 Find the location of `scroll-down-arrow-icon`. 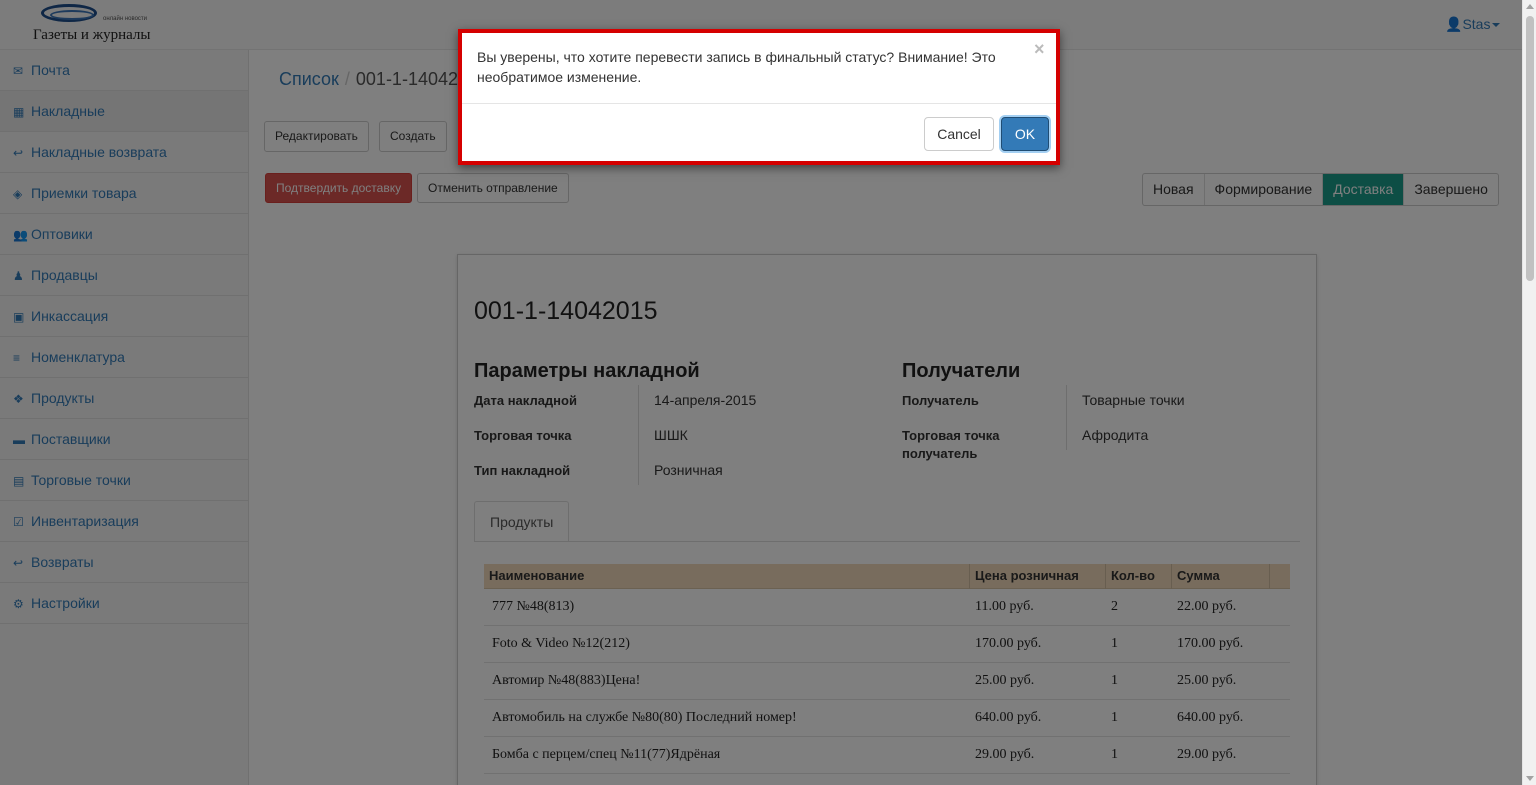

scroll-down-arrow-icon is located at coordinates (1530, 778).